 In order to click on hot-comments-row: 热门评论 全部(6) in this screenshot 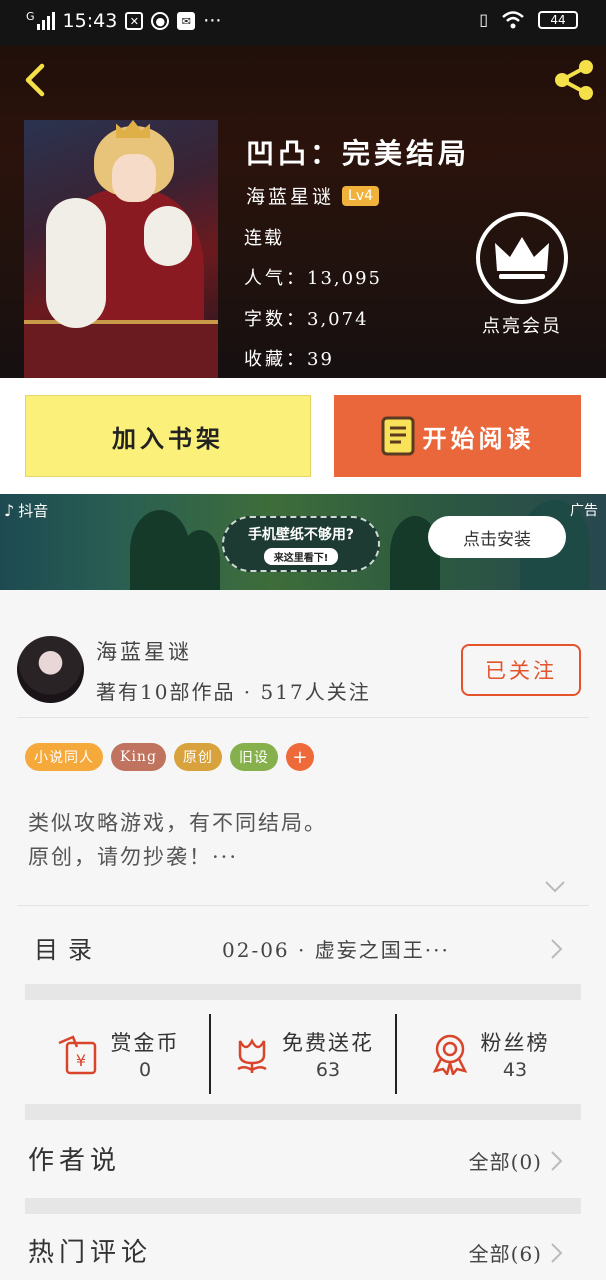, I will do `click(303, 1247)`.